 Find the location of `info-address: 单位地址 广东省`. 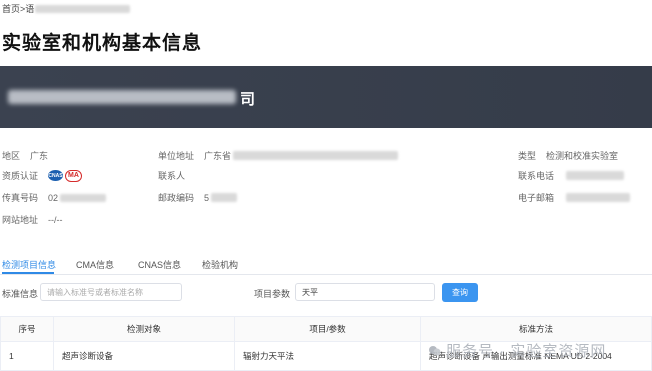

info-address: 单位地址 广东省 is located at coordinates (278, 155).